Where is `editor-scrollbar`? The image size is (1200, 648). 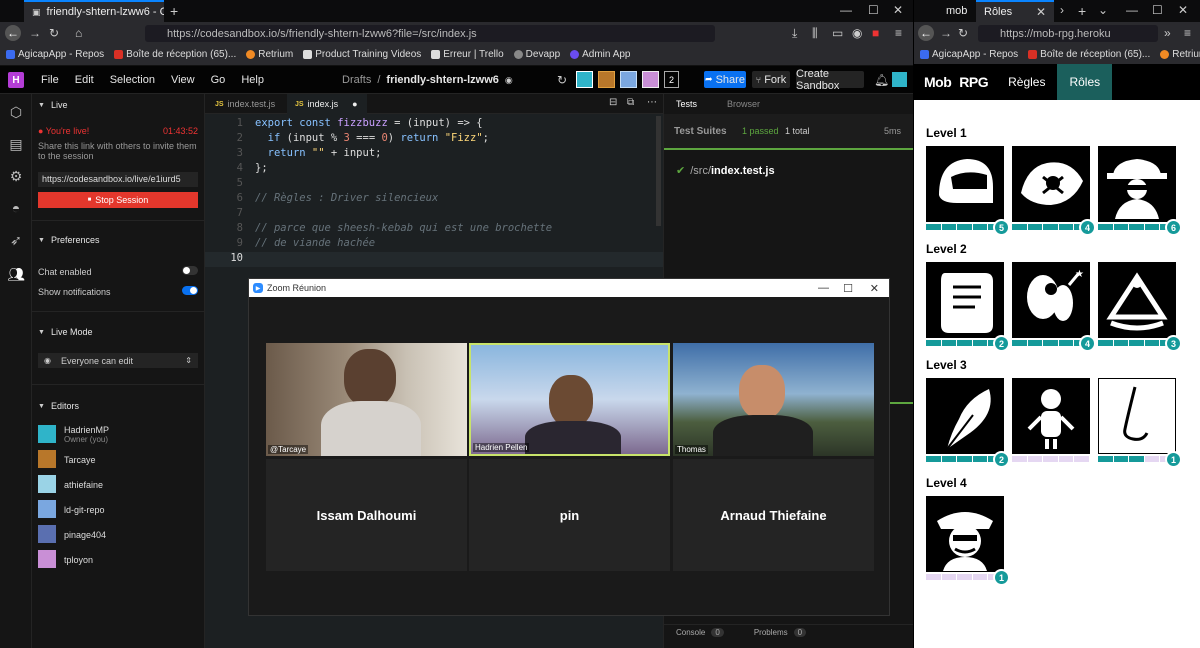 editor-scrollbar is located at coordinates (658, 171).